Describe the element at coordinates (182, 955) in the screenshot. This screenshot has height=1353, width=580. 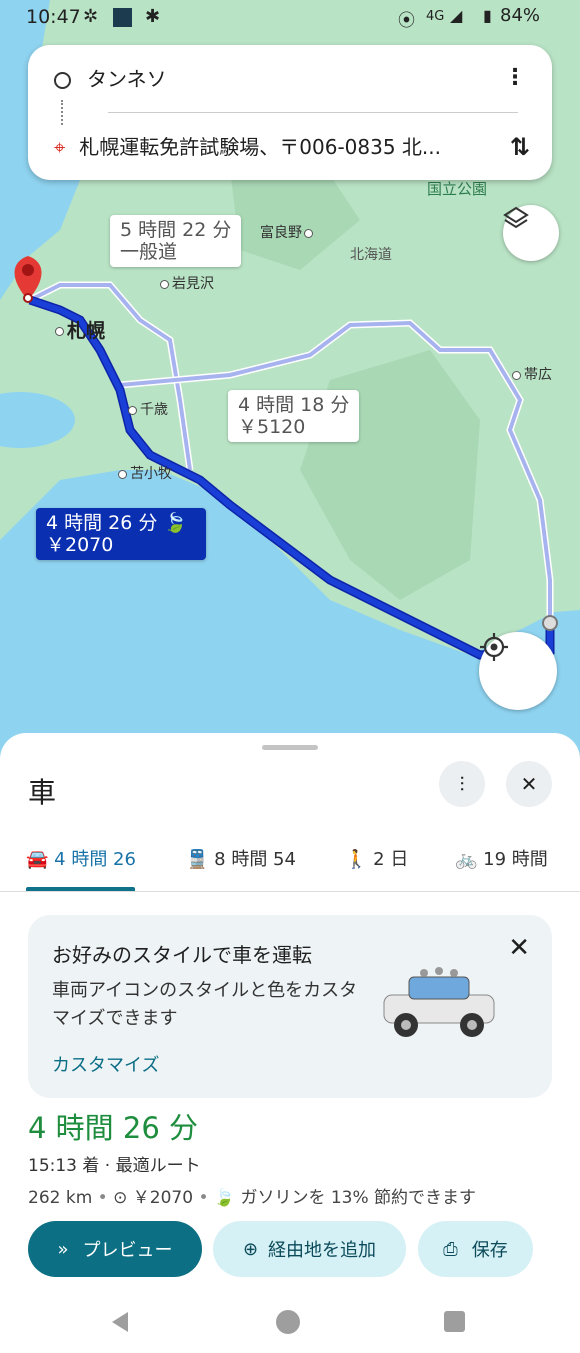
I see `promo-title: お好みのスタイルで車を運転` at that location.